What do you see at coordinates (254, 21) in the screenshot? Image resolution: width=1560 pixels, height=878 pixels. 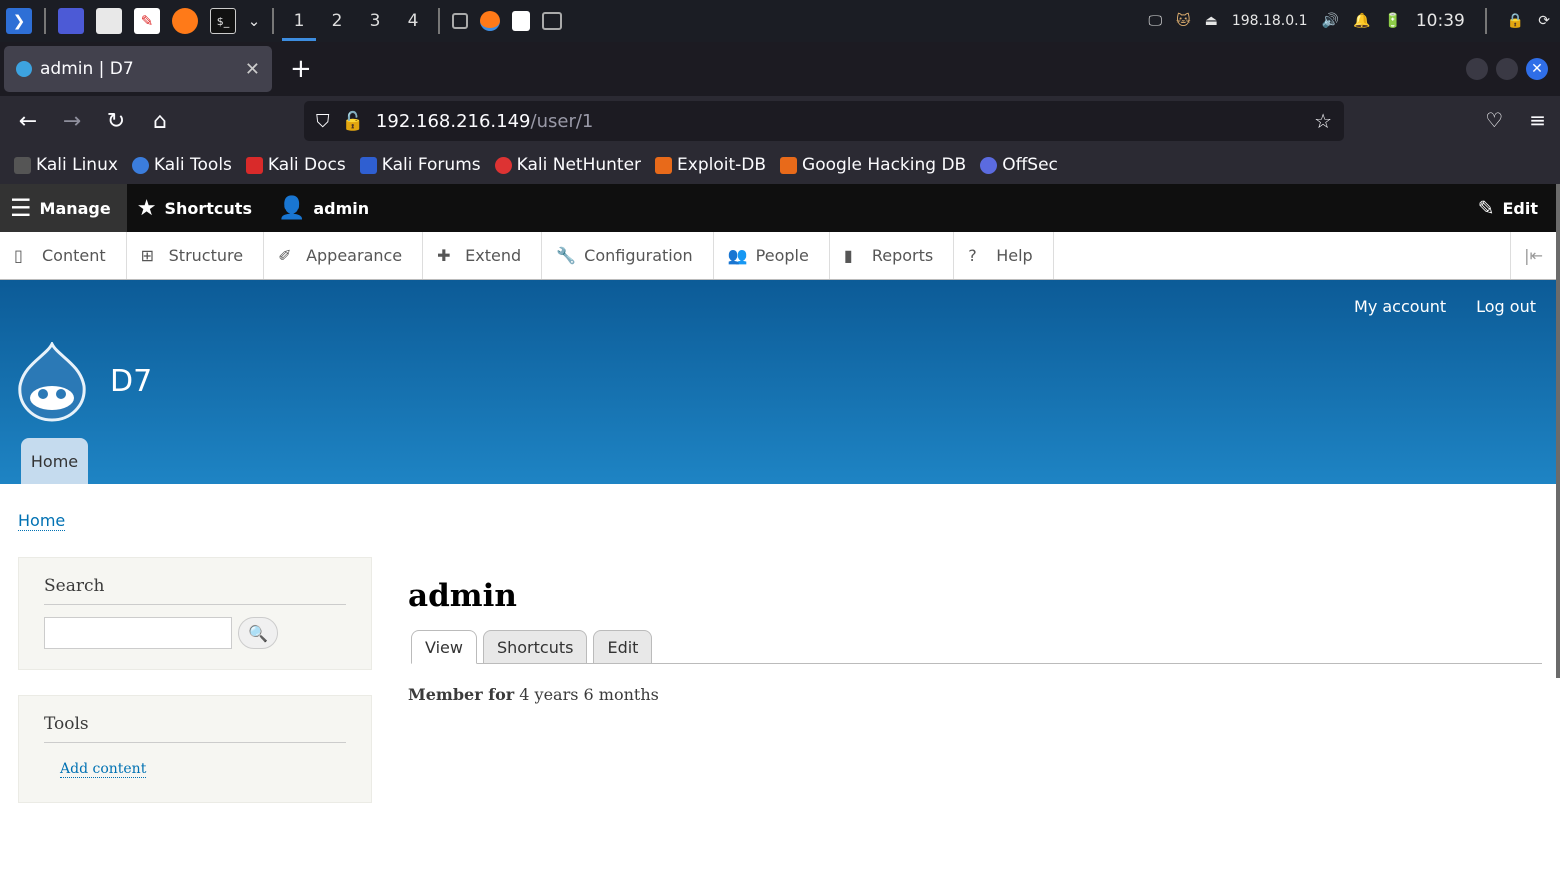 I see `chevron-down-icon: ⌄` at bounding box center [254, 21].